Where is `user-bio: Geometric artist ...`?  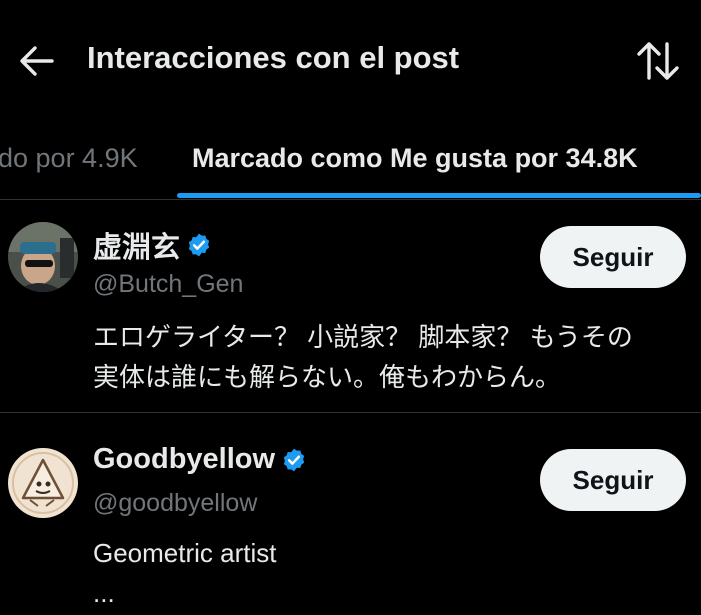 user-bio: Geometric artist ... is located at coordinates (383, 573).